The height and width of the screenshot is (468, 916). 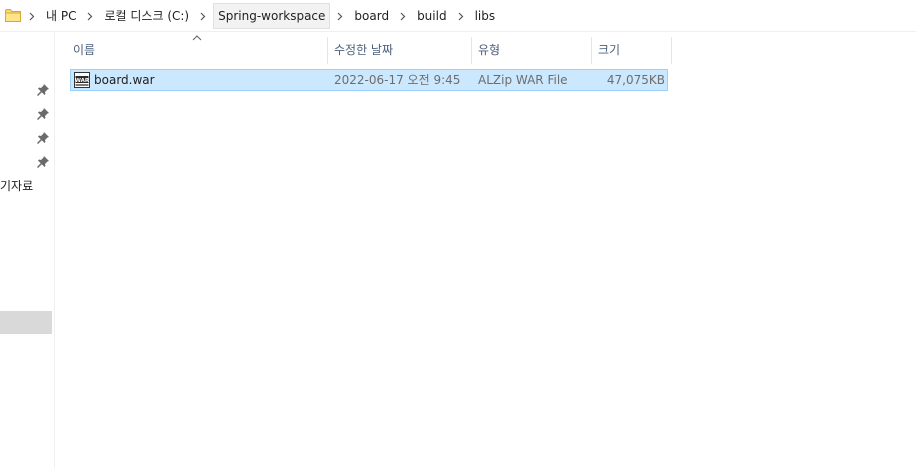 I want to click on breadcrumb-item-build: build, so click(x=432, y=16).